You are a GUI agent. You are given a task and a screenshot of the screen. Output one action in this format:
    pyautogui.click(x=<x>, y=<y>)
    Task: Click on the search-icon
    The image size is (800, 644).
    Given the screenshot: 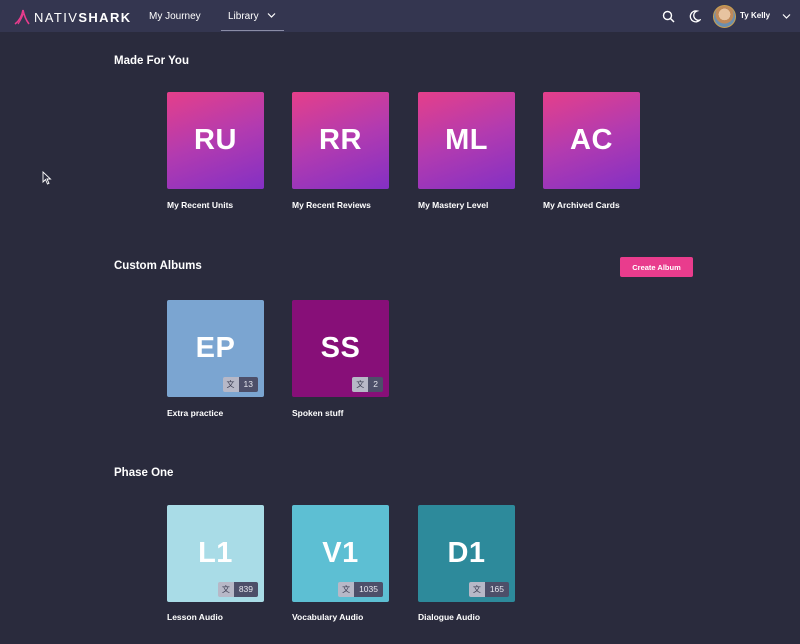 What is the action you would take?
    pyautogui.click(x=668, y=16)
    